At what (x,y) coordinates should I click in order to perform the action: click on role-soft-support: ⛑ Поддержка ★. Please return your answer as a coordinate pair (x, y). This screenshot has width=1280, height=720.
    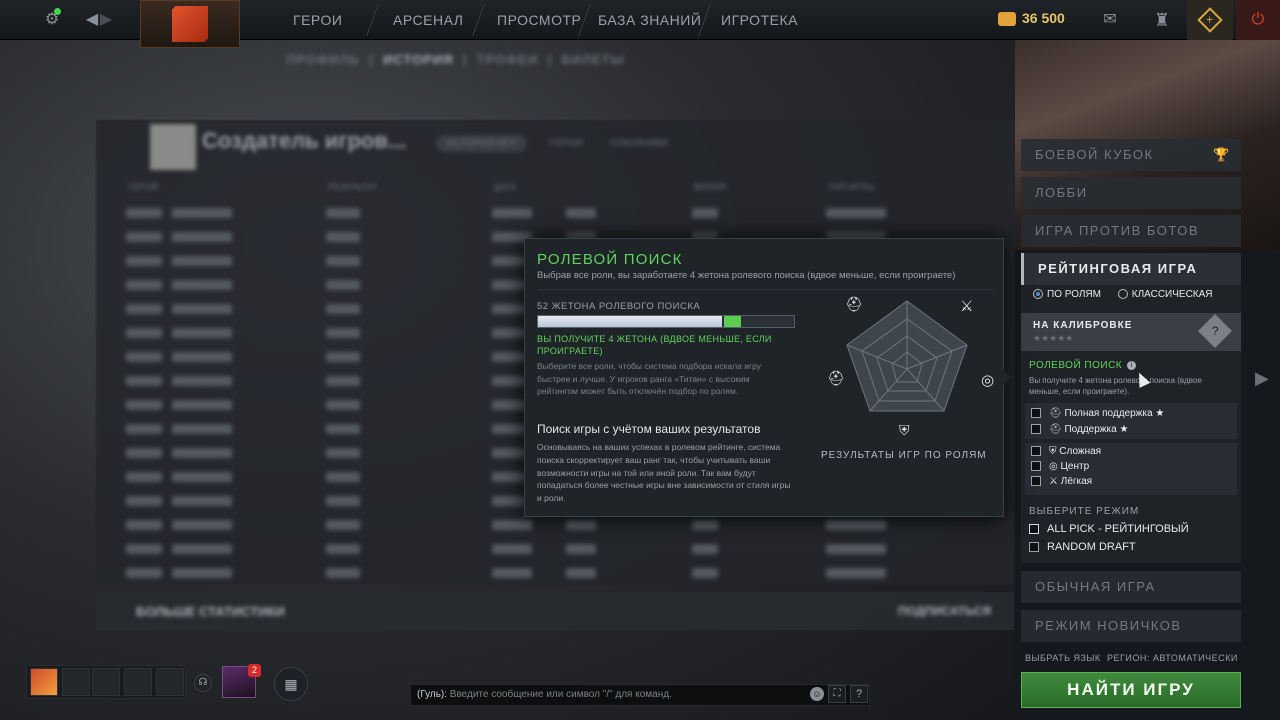
    Looking at the image, I should click on (1079, 429).